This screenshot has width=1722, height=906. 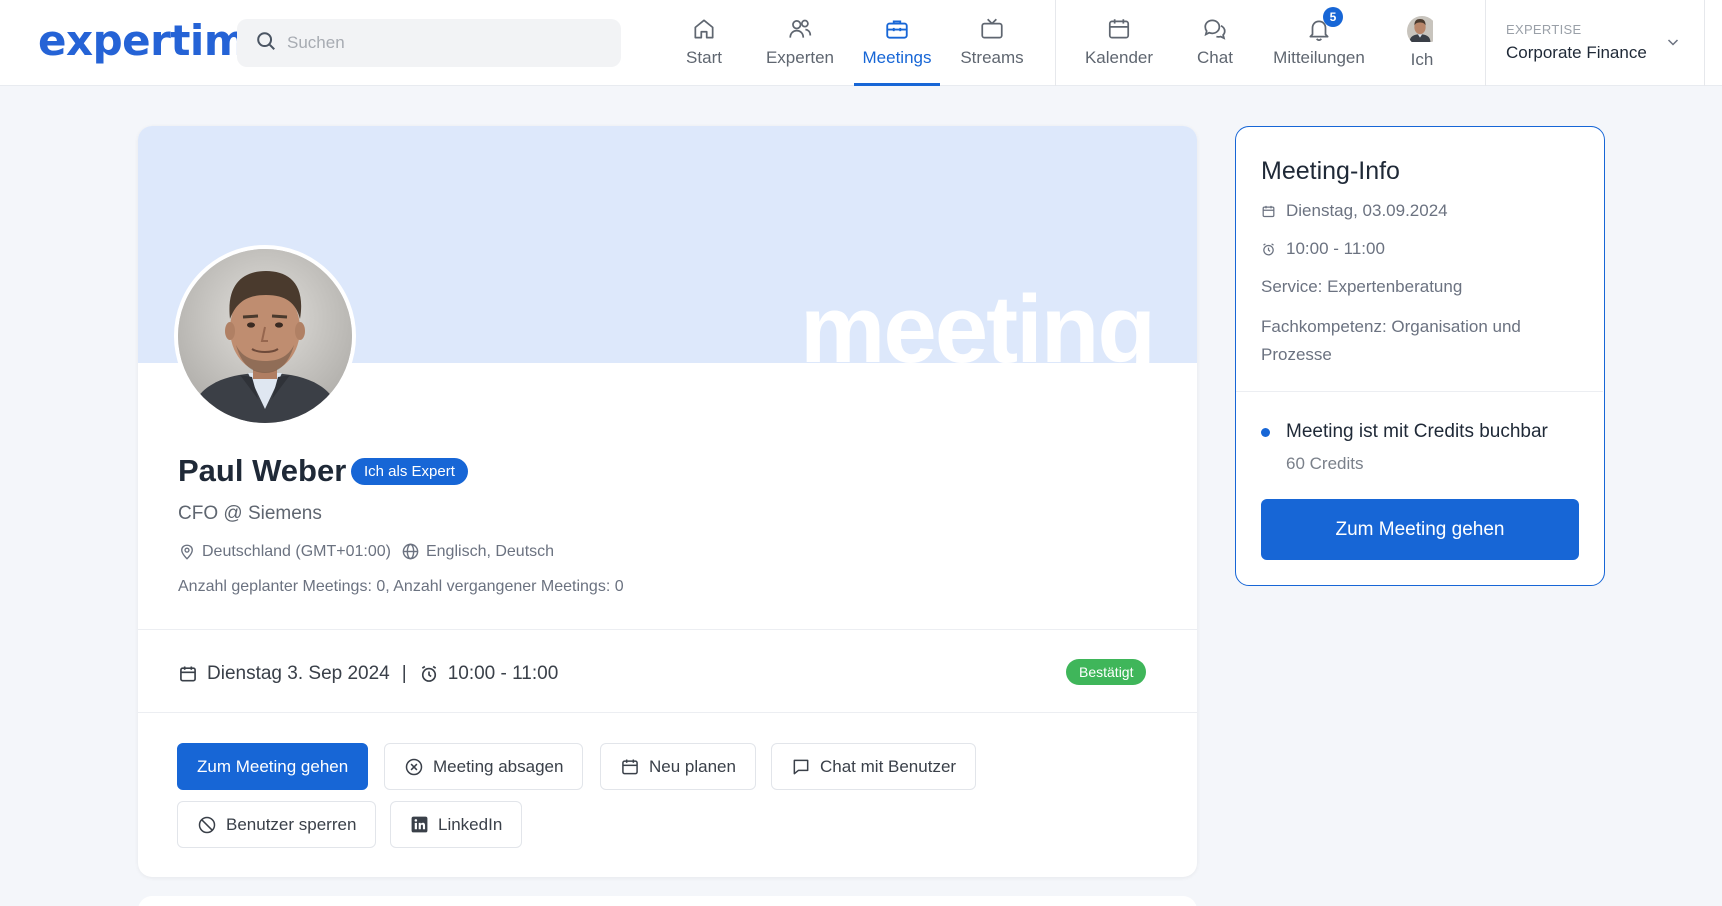 What do you see at coordinates (800, 43) in the screenshot?
I see `nav-experten: Experten` at bounding box center [800, 43].